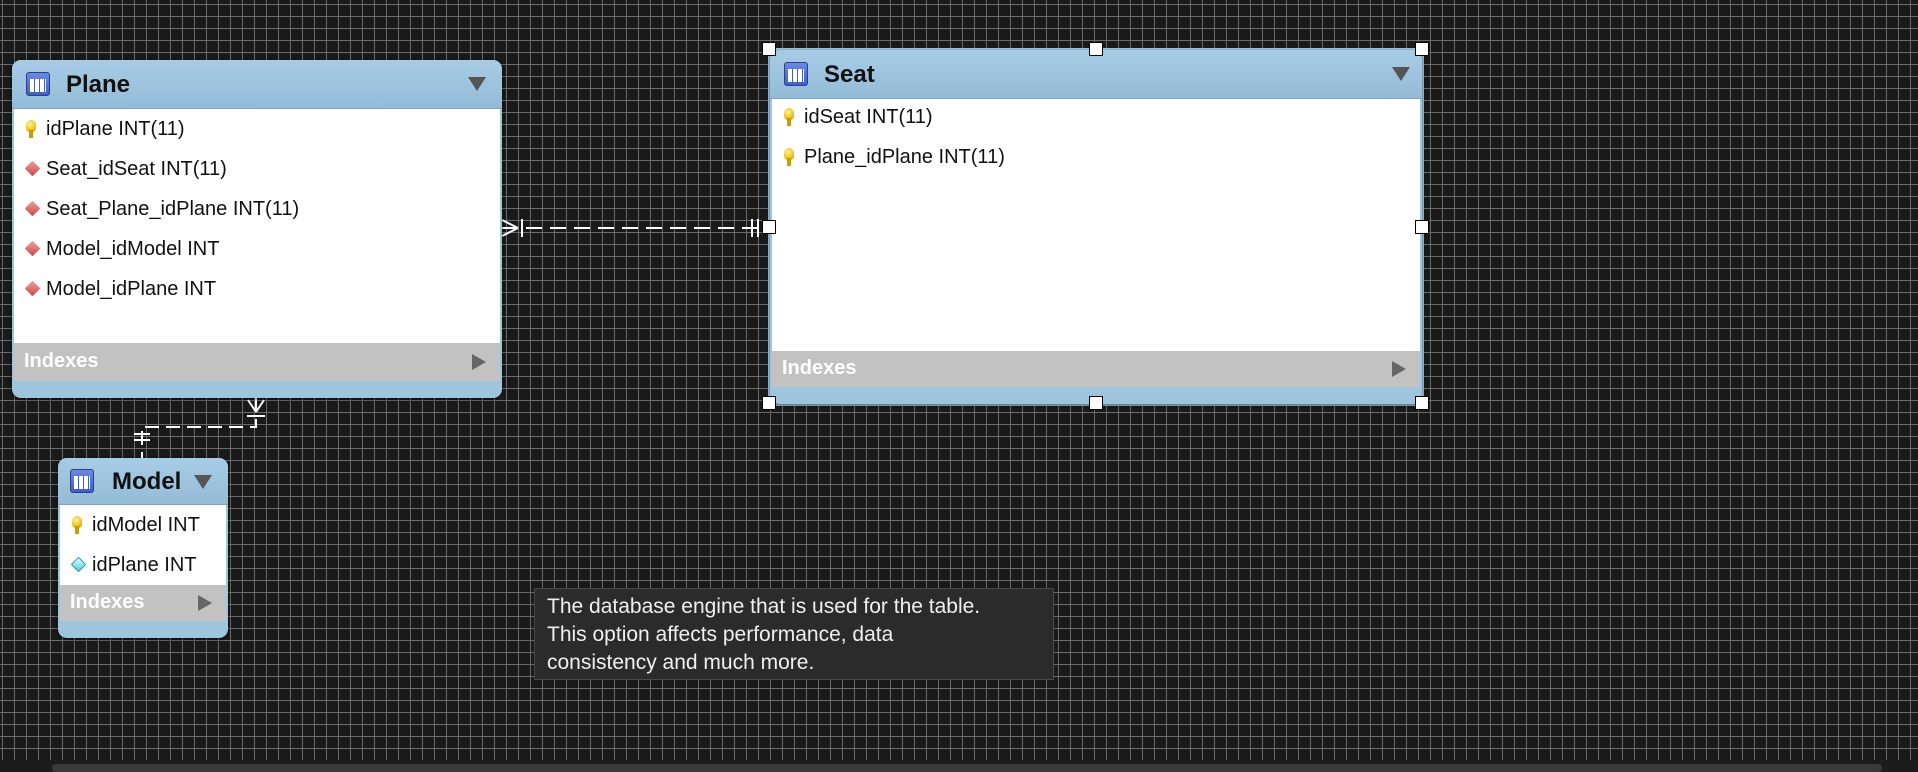 This screenshot has height=772, width=1918. What do you see at coordinates (1096, 74) in the screenshot?
I see `entity-header: Seat` at bounding box center [1096, 74].